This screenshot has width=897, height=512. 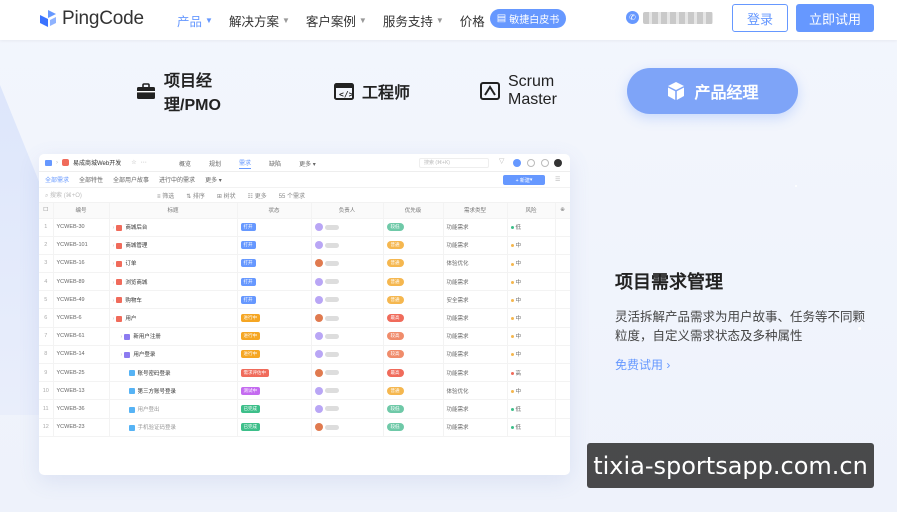 I want to click on bell-icon, so click(x=545, y=163).